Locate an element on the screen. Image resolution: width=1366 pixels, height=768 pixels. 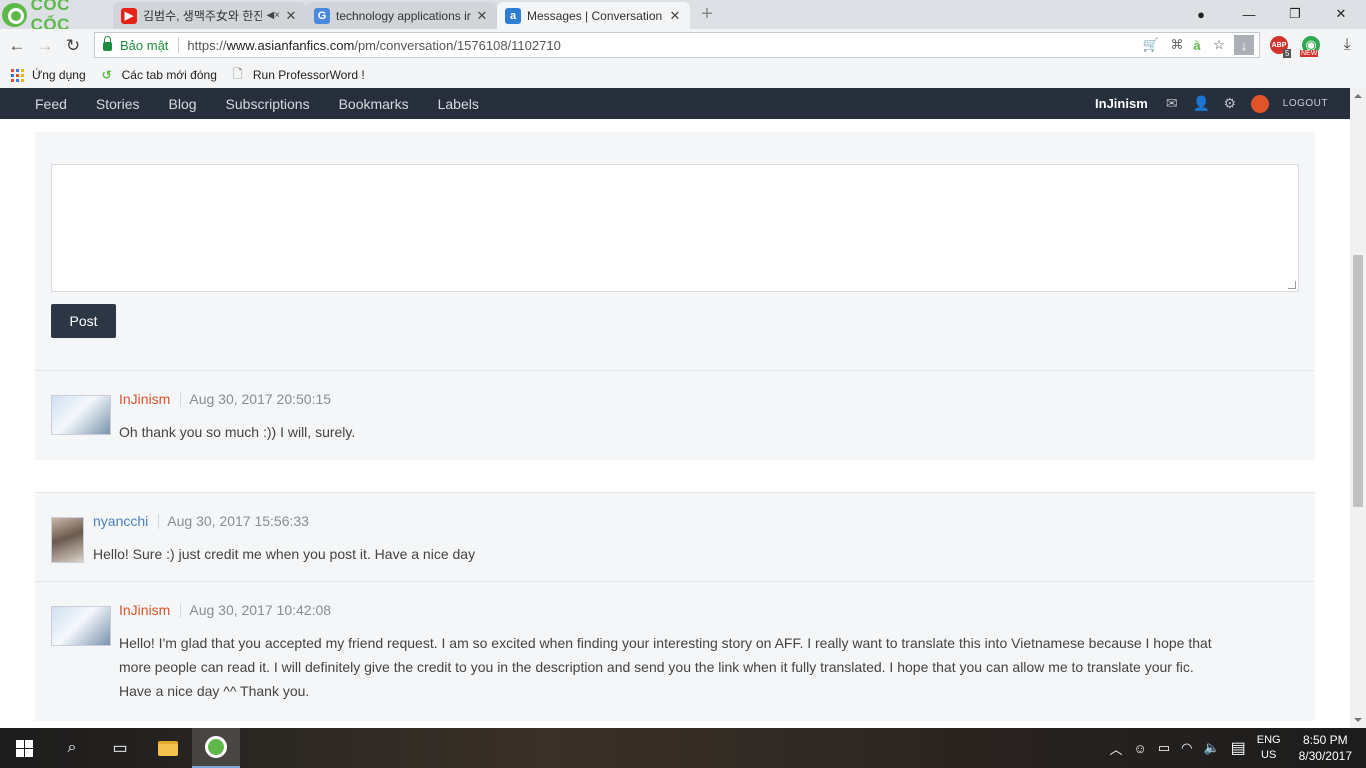
logout-link: LOGOUT is located at coordinates (1305, 103).